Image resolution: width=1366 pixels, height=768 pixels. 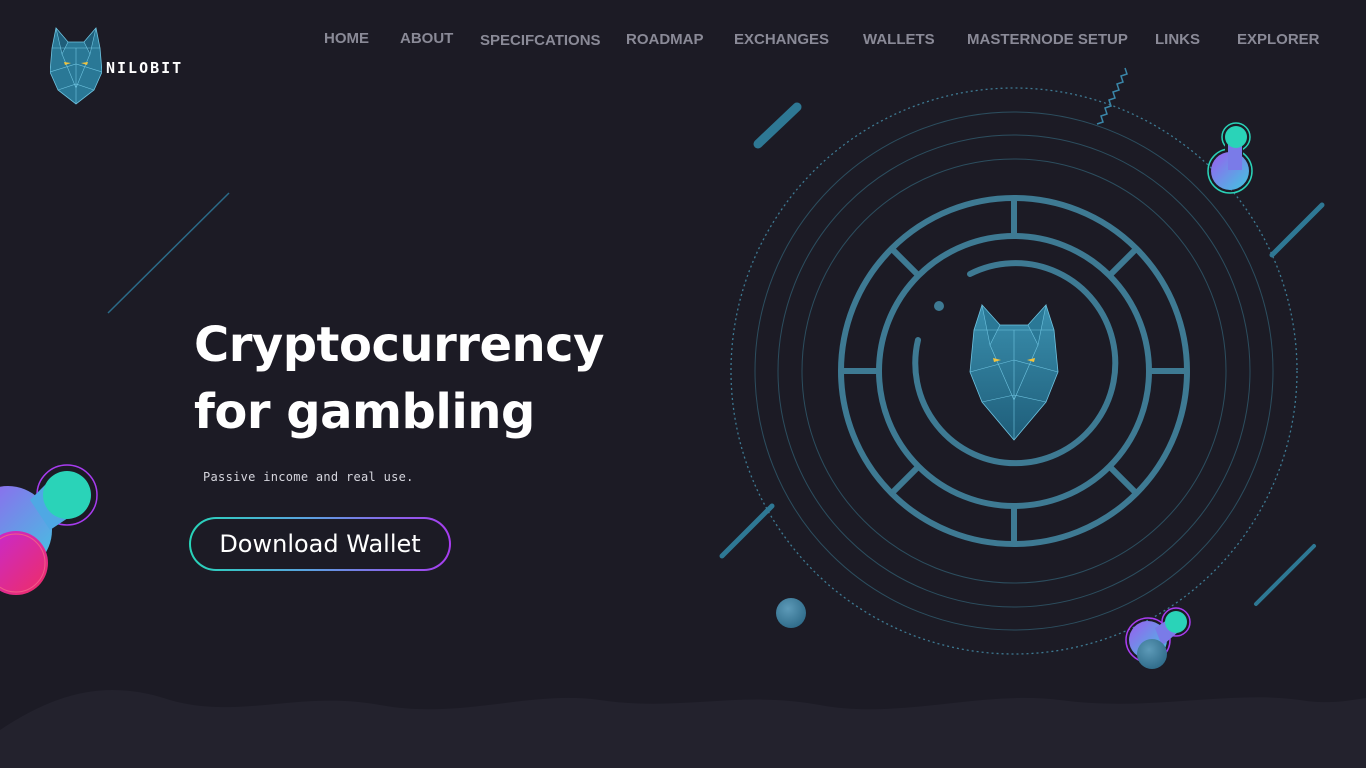 I want to click on nav-item-explorer: EXPLORER, so click(x=1278, y=39).